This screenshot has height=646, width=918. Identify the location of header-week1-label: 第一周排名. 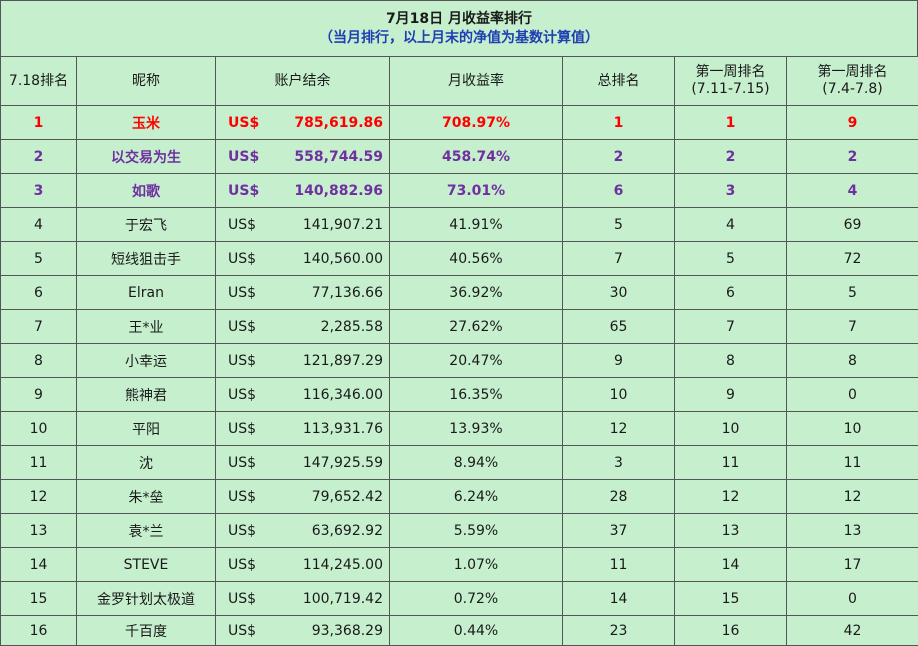
(730, 72).